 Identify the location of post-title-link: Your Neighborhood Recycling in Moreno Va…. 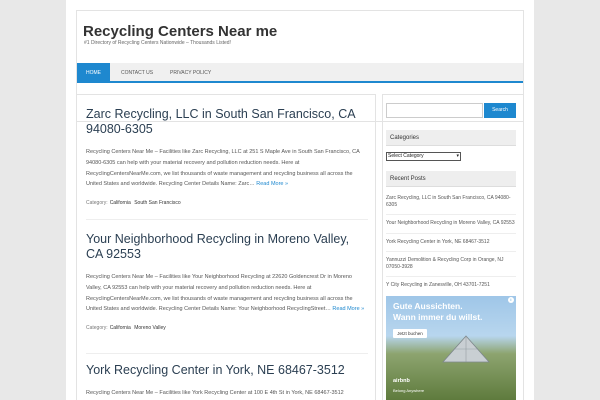
(227, 247).